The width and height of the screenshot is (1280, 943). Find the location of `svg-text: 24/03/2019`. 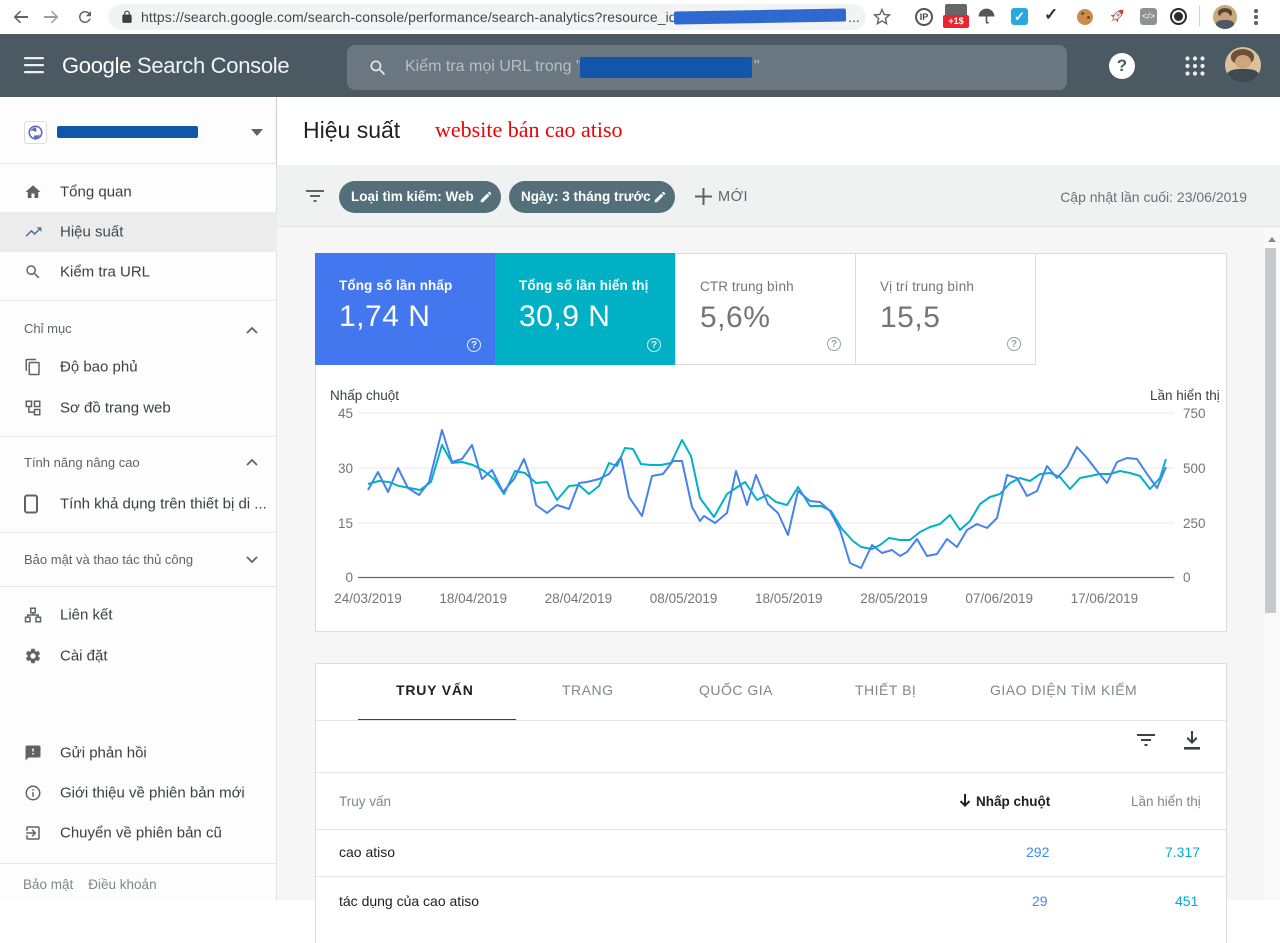

svg-text: 24/03/2019 is located at coordinates (368, 598).